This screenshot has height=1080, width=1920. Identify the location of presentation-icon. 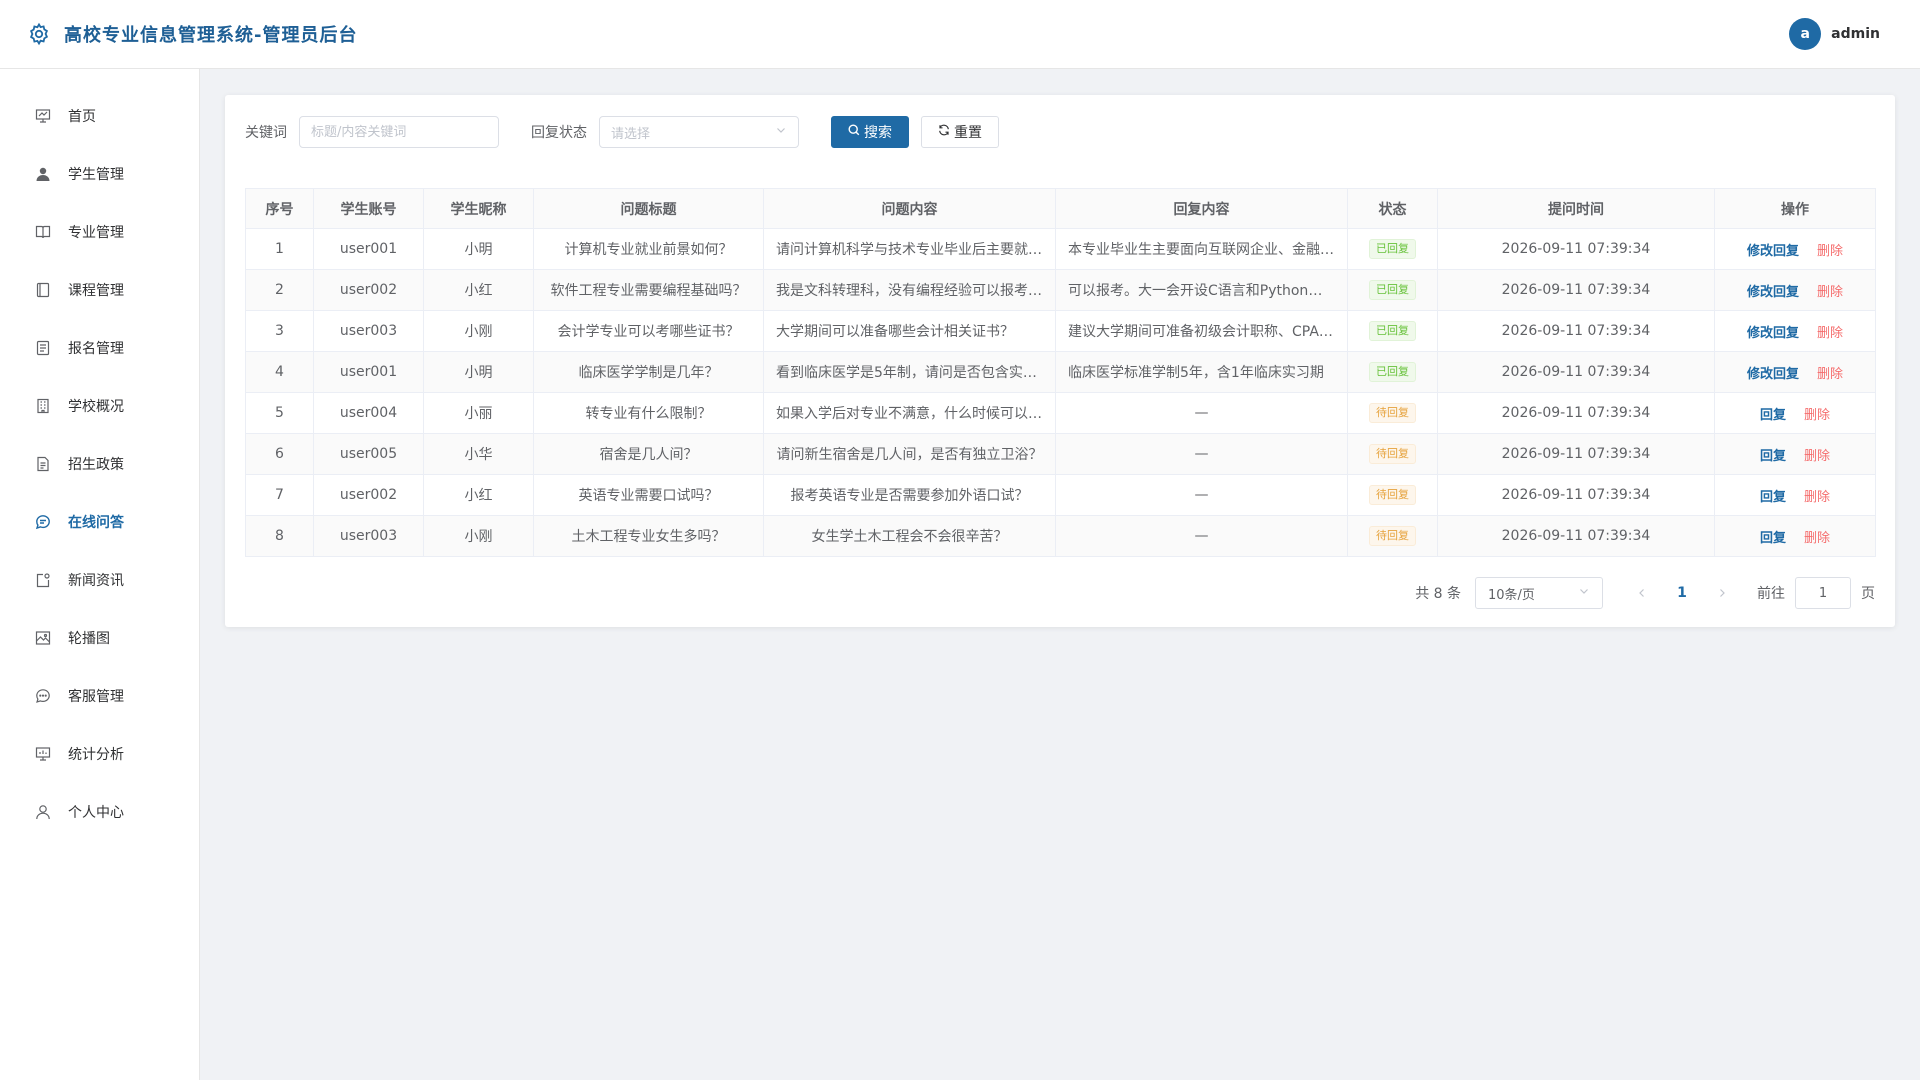
(43, 116).